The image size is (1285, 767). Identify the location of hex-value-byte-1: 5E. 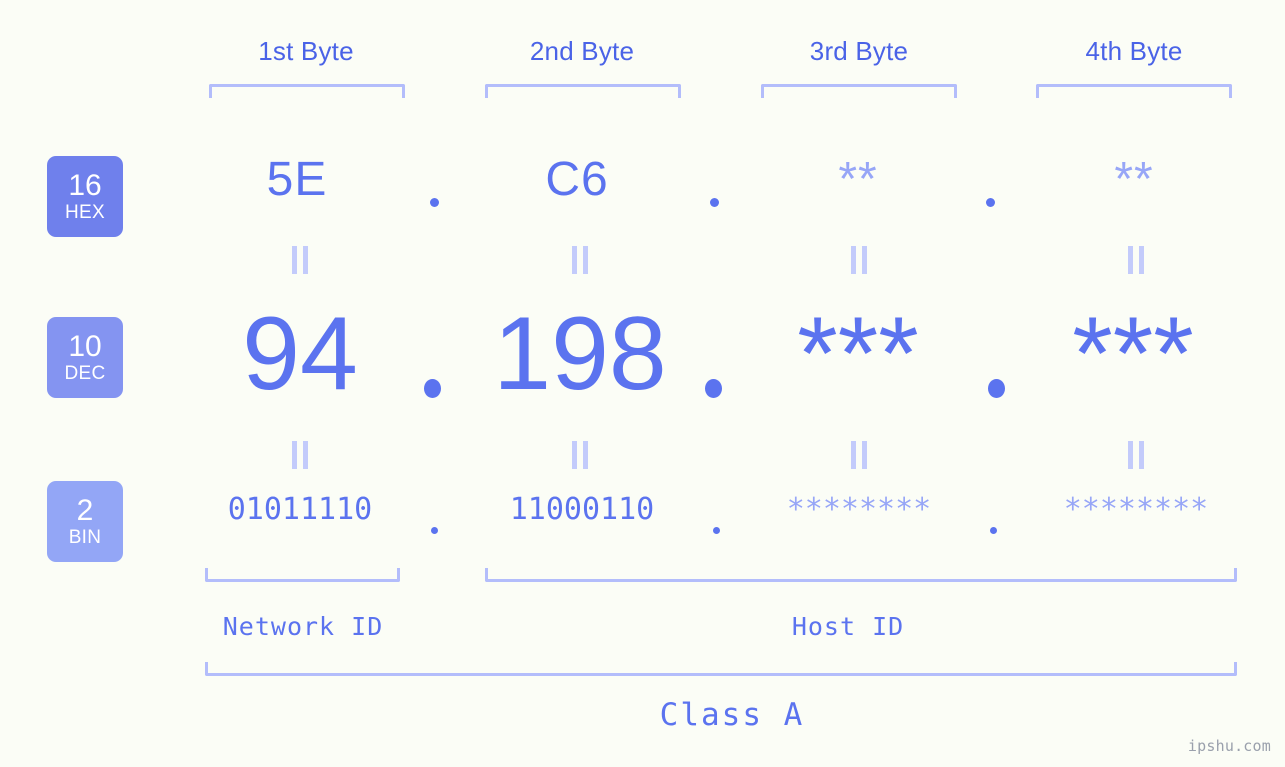
(297, 179).